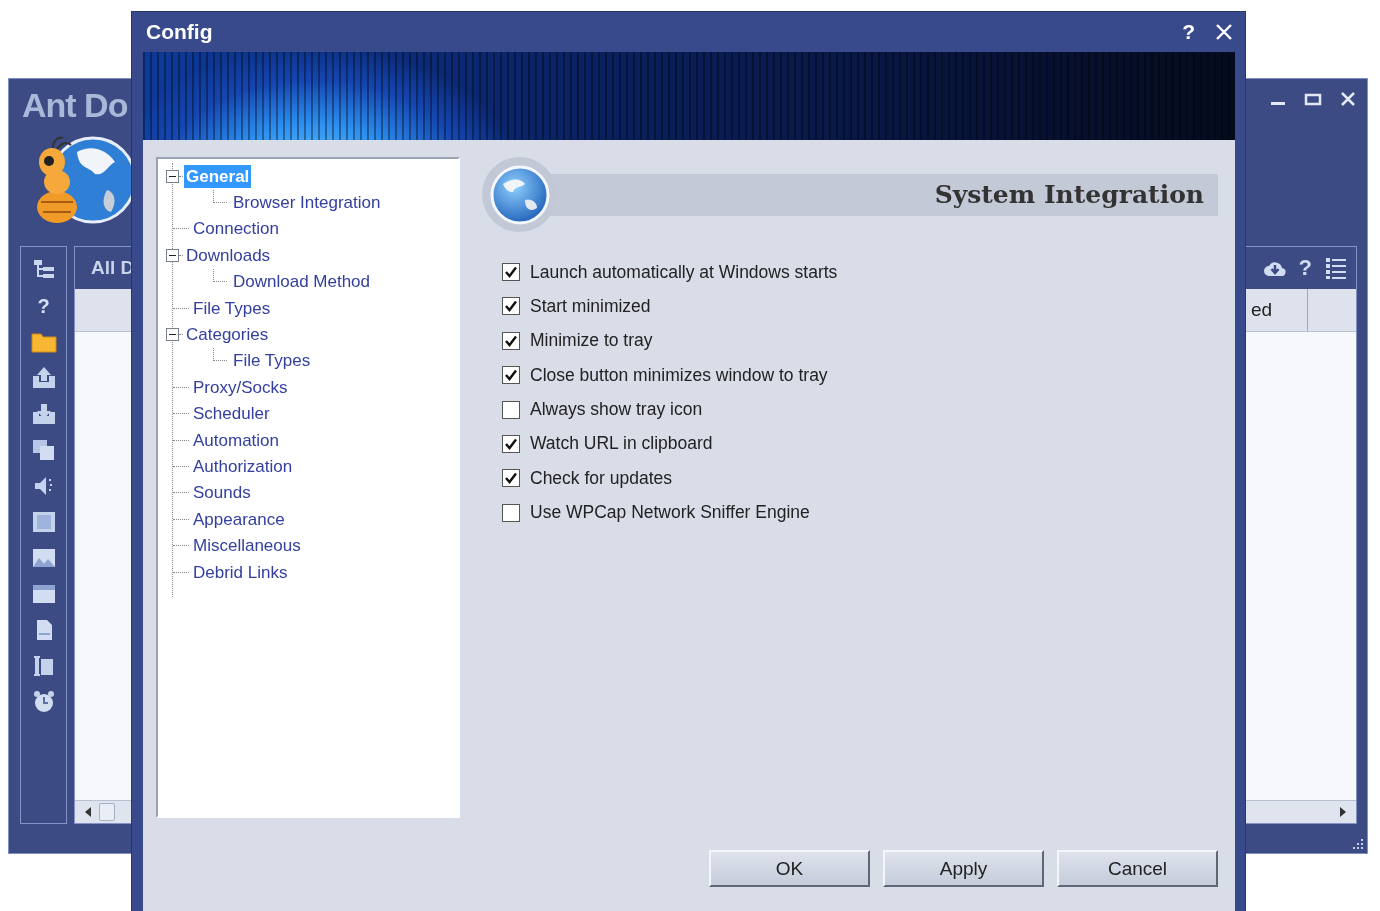  What do you see at coordinates (240, 572) in the screenshot?
I see `tree-item: Debrid Links` at bounding box center [240, 572].